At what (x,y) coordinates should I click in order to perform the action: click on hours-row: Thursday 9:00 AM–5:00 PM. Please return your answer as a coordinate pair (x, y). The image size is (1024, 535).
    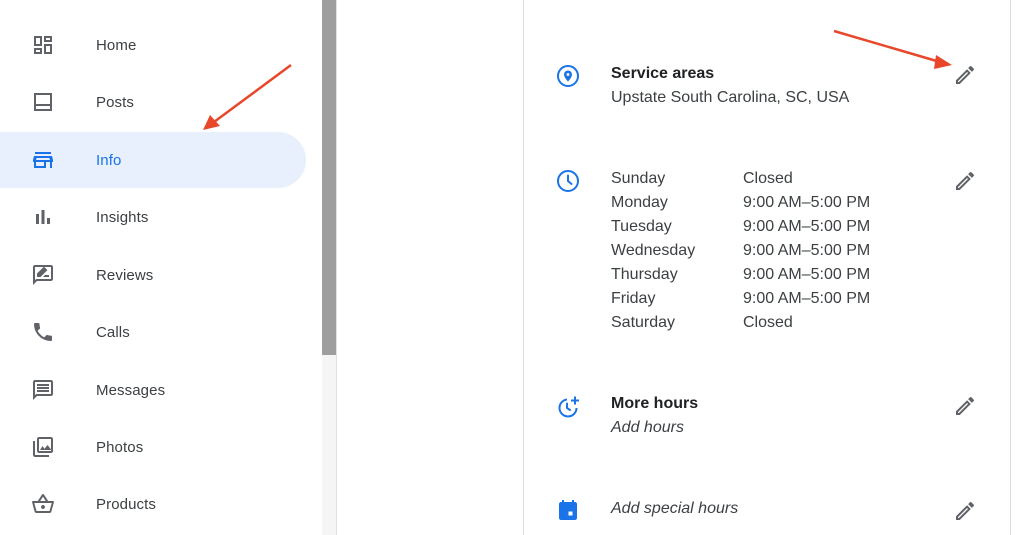
    Looking at the image, I should click on (740, 275).